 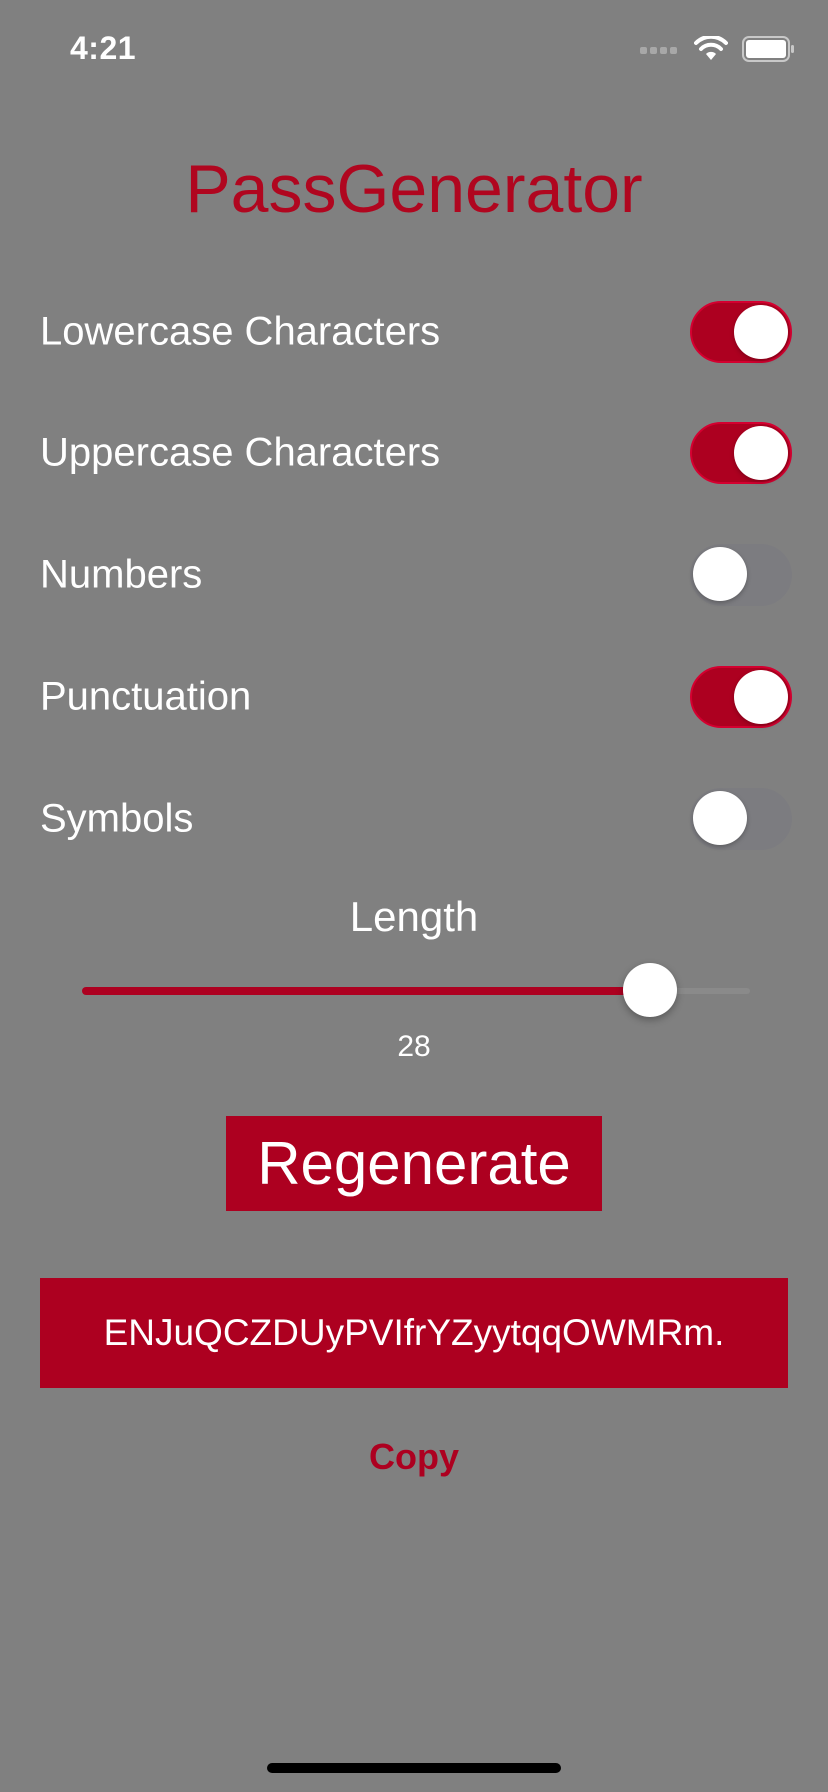 I want to click on copy-button: Copy, so click(x=414, y=1457).